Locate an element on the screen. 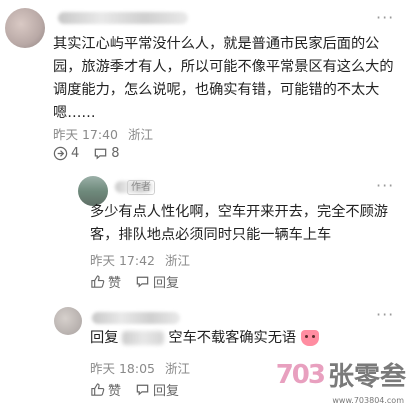 The image size is (412, 405). reply-text: 空车不载客确实无语 is located at coordinates (232, 338).